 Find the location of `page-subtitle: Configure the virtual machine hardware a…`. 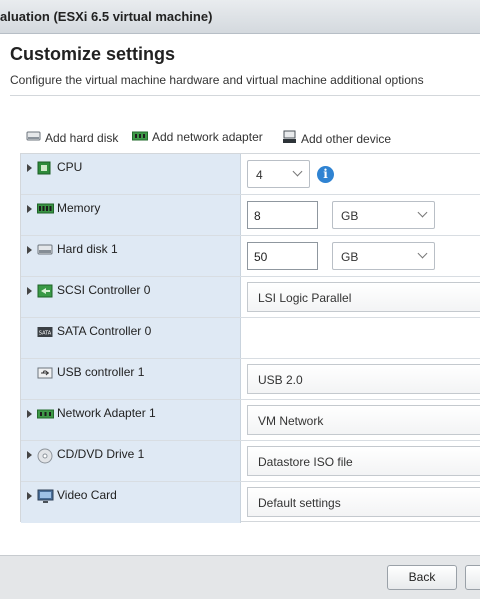

page-subtitle: Configure the virtual machine hardware a… is located at coordinates (217, 80).